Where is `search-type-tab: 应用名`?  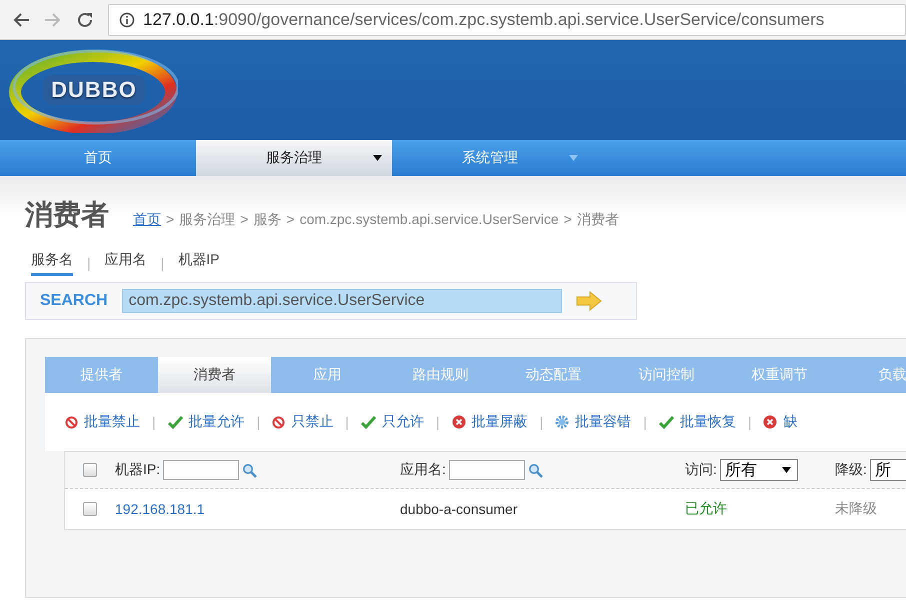 search-type-tab: 应用名 is located at coordinates (125, 263).